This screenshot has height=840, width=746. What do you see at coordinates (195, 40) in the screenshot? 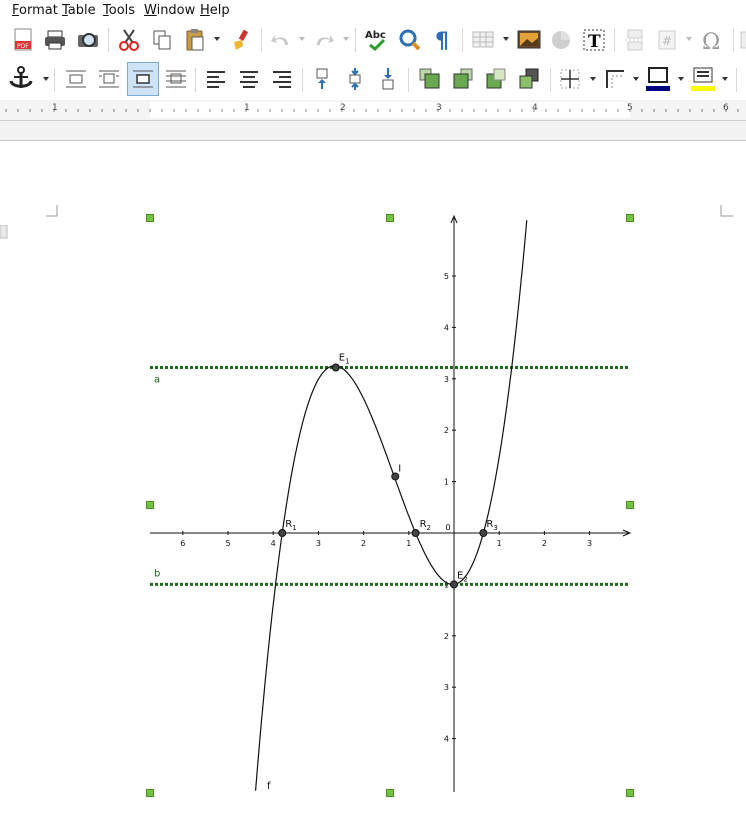
I see `paste-button` at bounding box center [195, 40].